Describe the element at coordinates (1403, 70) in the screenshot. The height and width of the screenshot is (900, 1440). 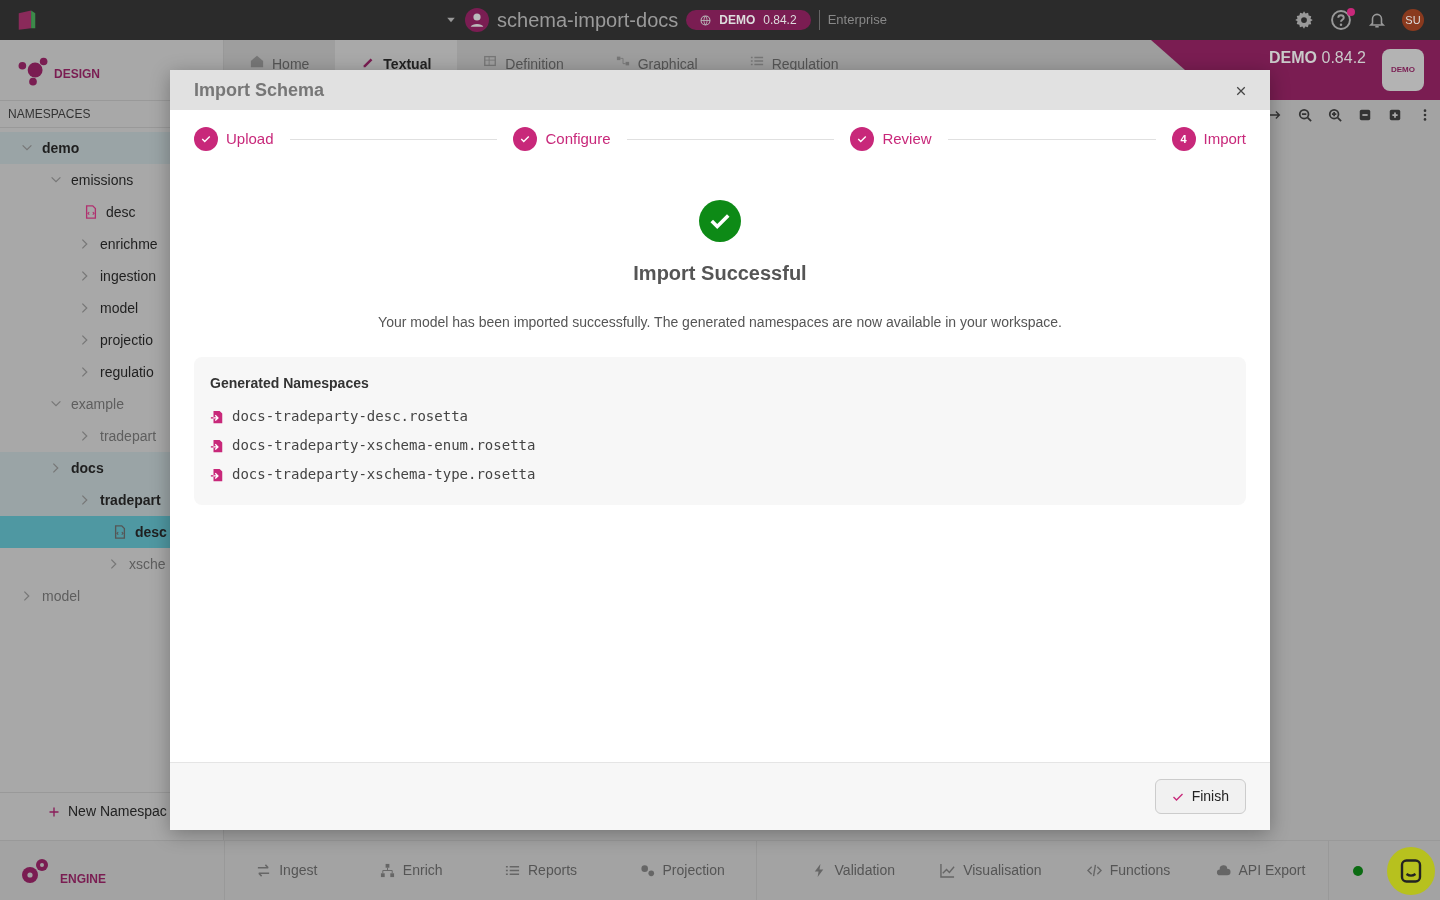
I see `demo-logo: DEMO` at that location.